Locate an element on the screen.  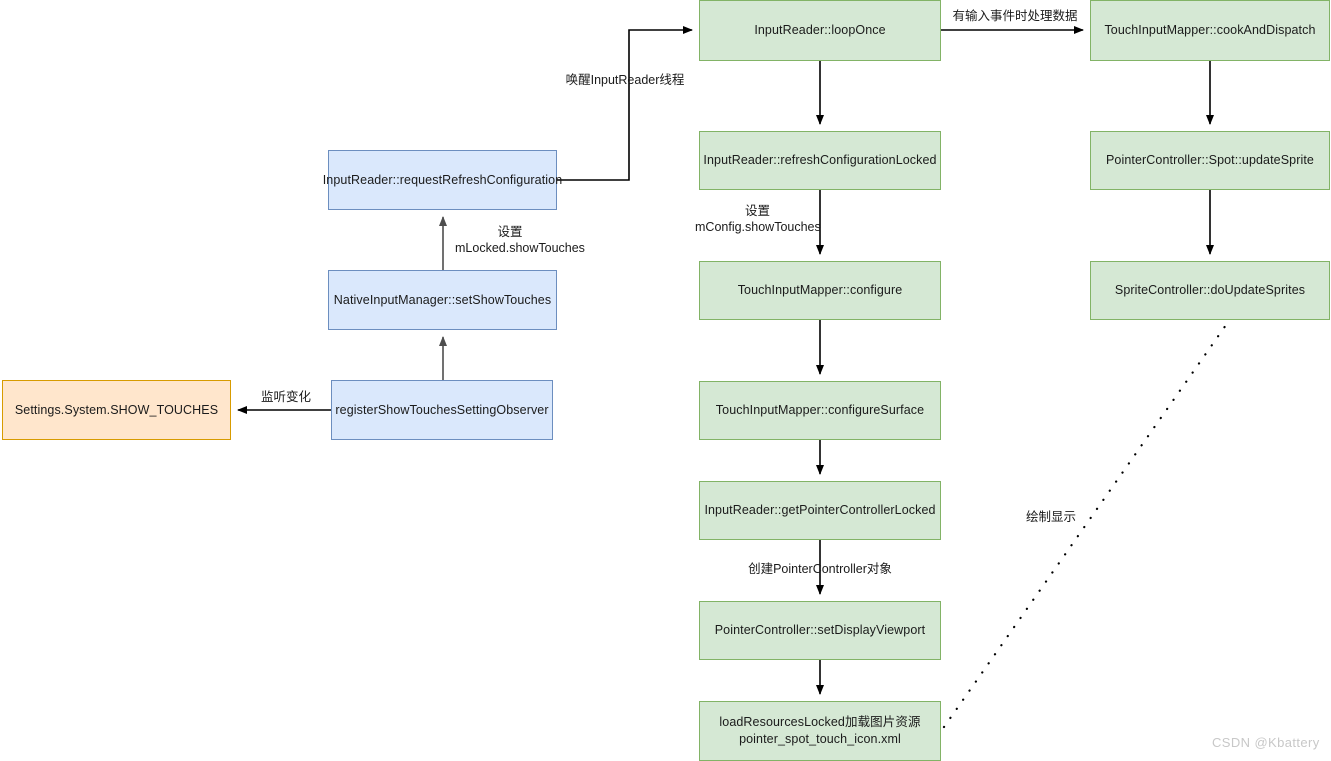
node-label: NativeInputManager::setShowTouches is located at coordinates (442, 299).